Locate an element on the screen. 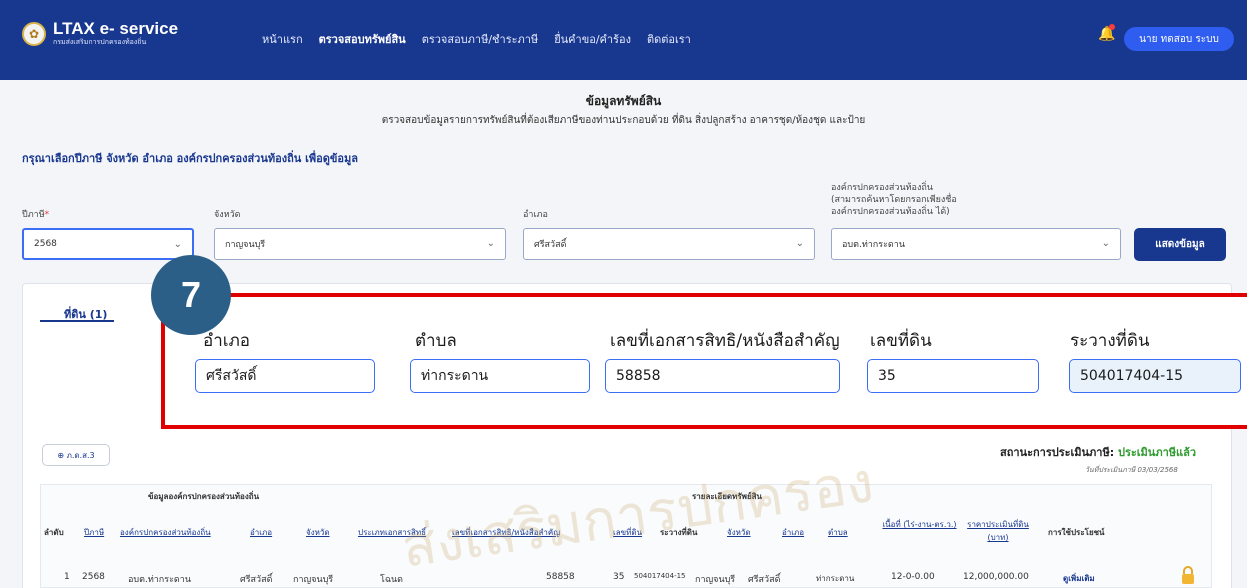 The image size is (1247, 588). nav-check-tax: ตรวจสอบภาษี/ชำระภาษี is located at coordinates (480, 39).